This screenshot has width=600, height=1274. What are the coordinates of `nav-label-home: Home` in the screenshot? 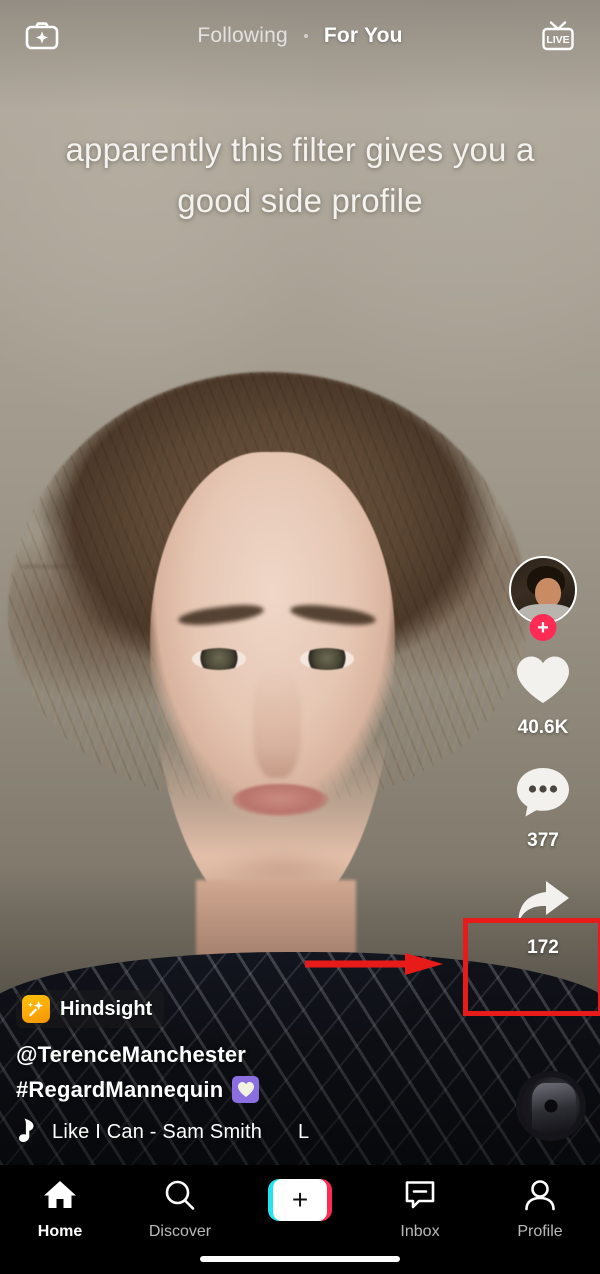 It's located at (60, 1231).